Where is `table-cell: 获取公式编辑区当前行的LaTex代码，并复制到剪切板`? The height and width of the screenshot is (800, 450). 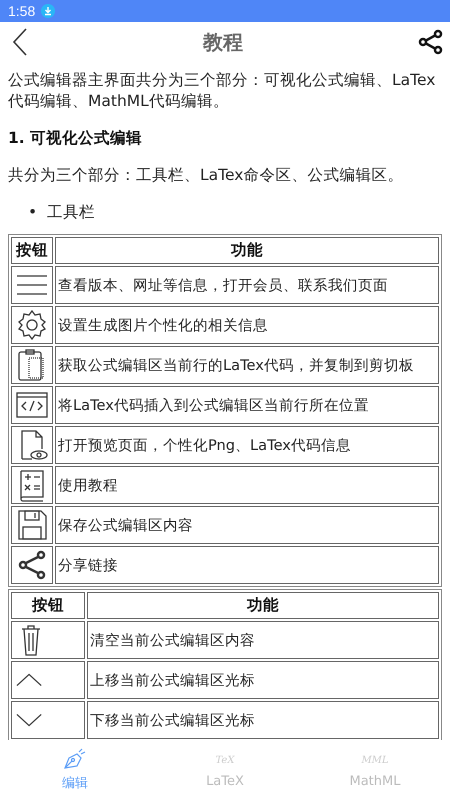
table-cell: 获取公式编辑区当前行的LaTex代码，并复制到剪切板 is located at coordinates (247, 365).